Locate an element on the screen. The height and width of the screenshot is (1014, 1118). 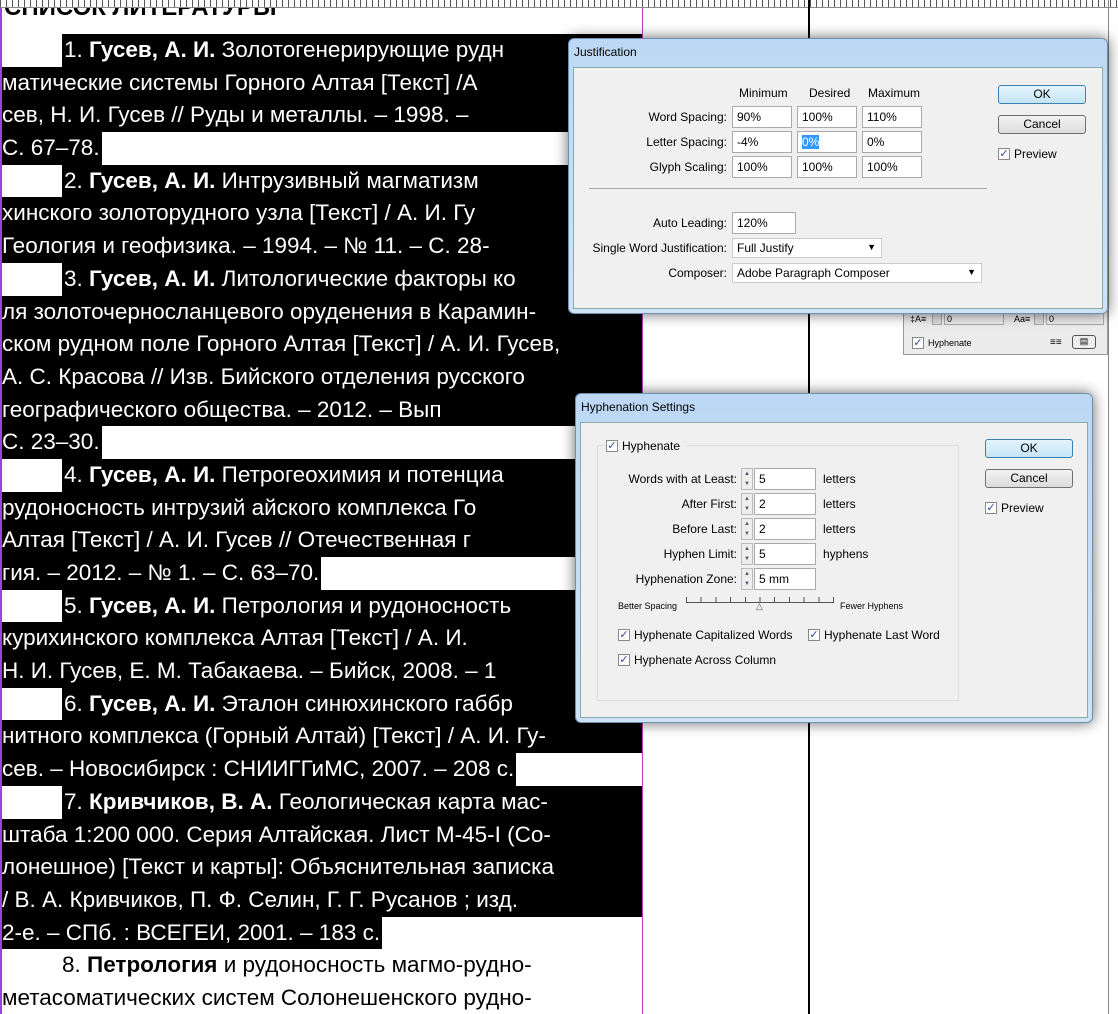
field-input: 5 mm is located at coordinates (785, 579).